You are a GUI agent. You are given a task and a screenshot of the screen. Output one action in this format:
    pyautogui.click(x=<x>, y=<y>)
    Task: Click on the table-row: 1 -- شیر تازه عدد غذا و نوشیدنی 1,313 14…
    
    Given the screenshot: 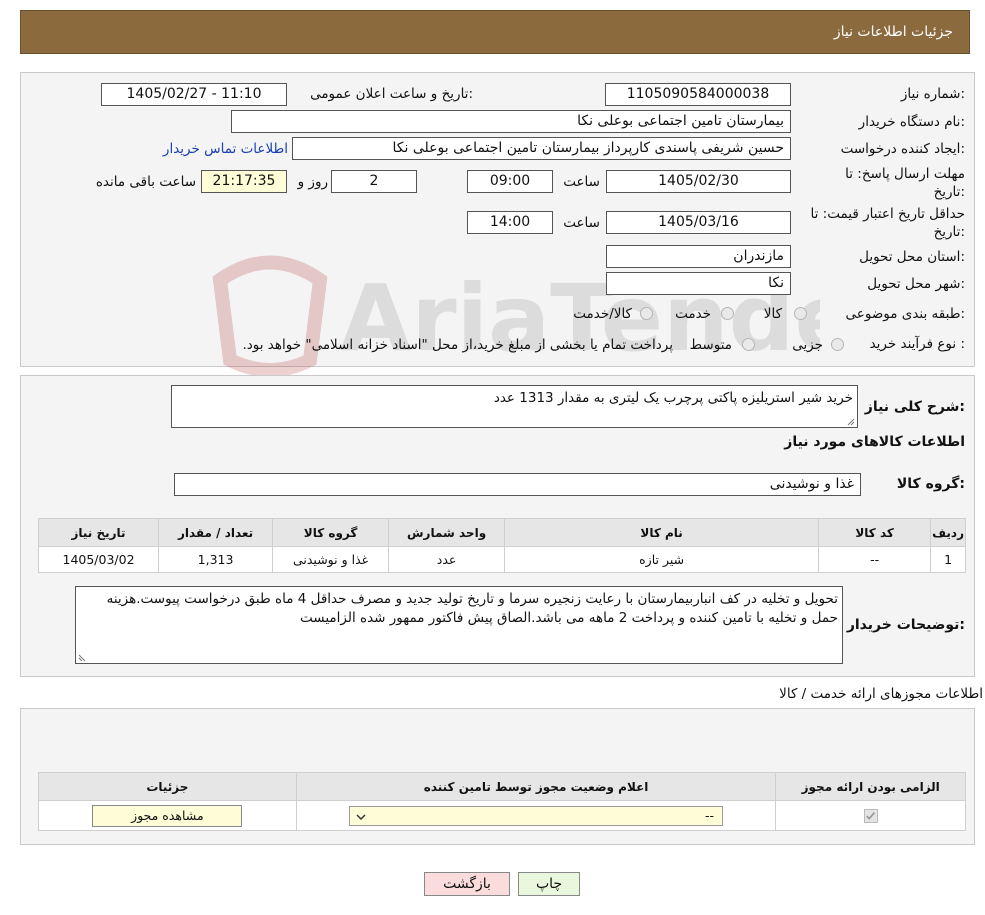 What is the action you would take?
    pyautogui.click(x=501, y=559)
    